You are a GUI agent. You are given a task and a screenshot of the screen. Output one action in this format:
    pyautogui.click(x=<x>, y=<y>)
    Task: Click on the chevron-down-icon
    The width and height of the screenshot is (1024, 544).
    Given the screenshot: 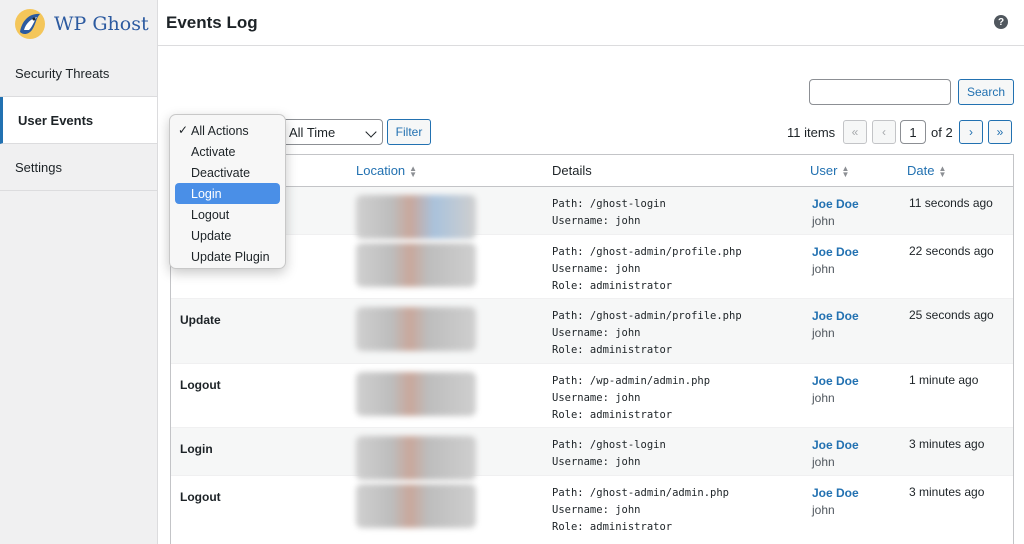 What is the action you would take?
    pyautogui.click(x=371, y=132)
    